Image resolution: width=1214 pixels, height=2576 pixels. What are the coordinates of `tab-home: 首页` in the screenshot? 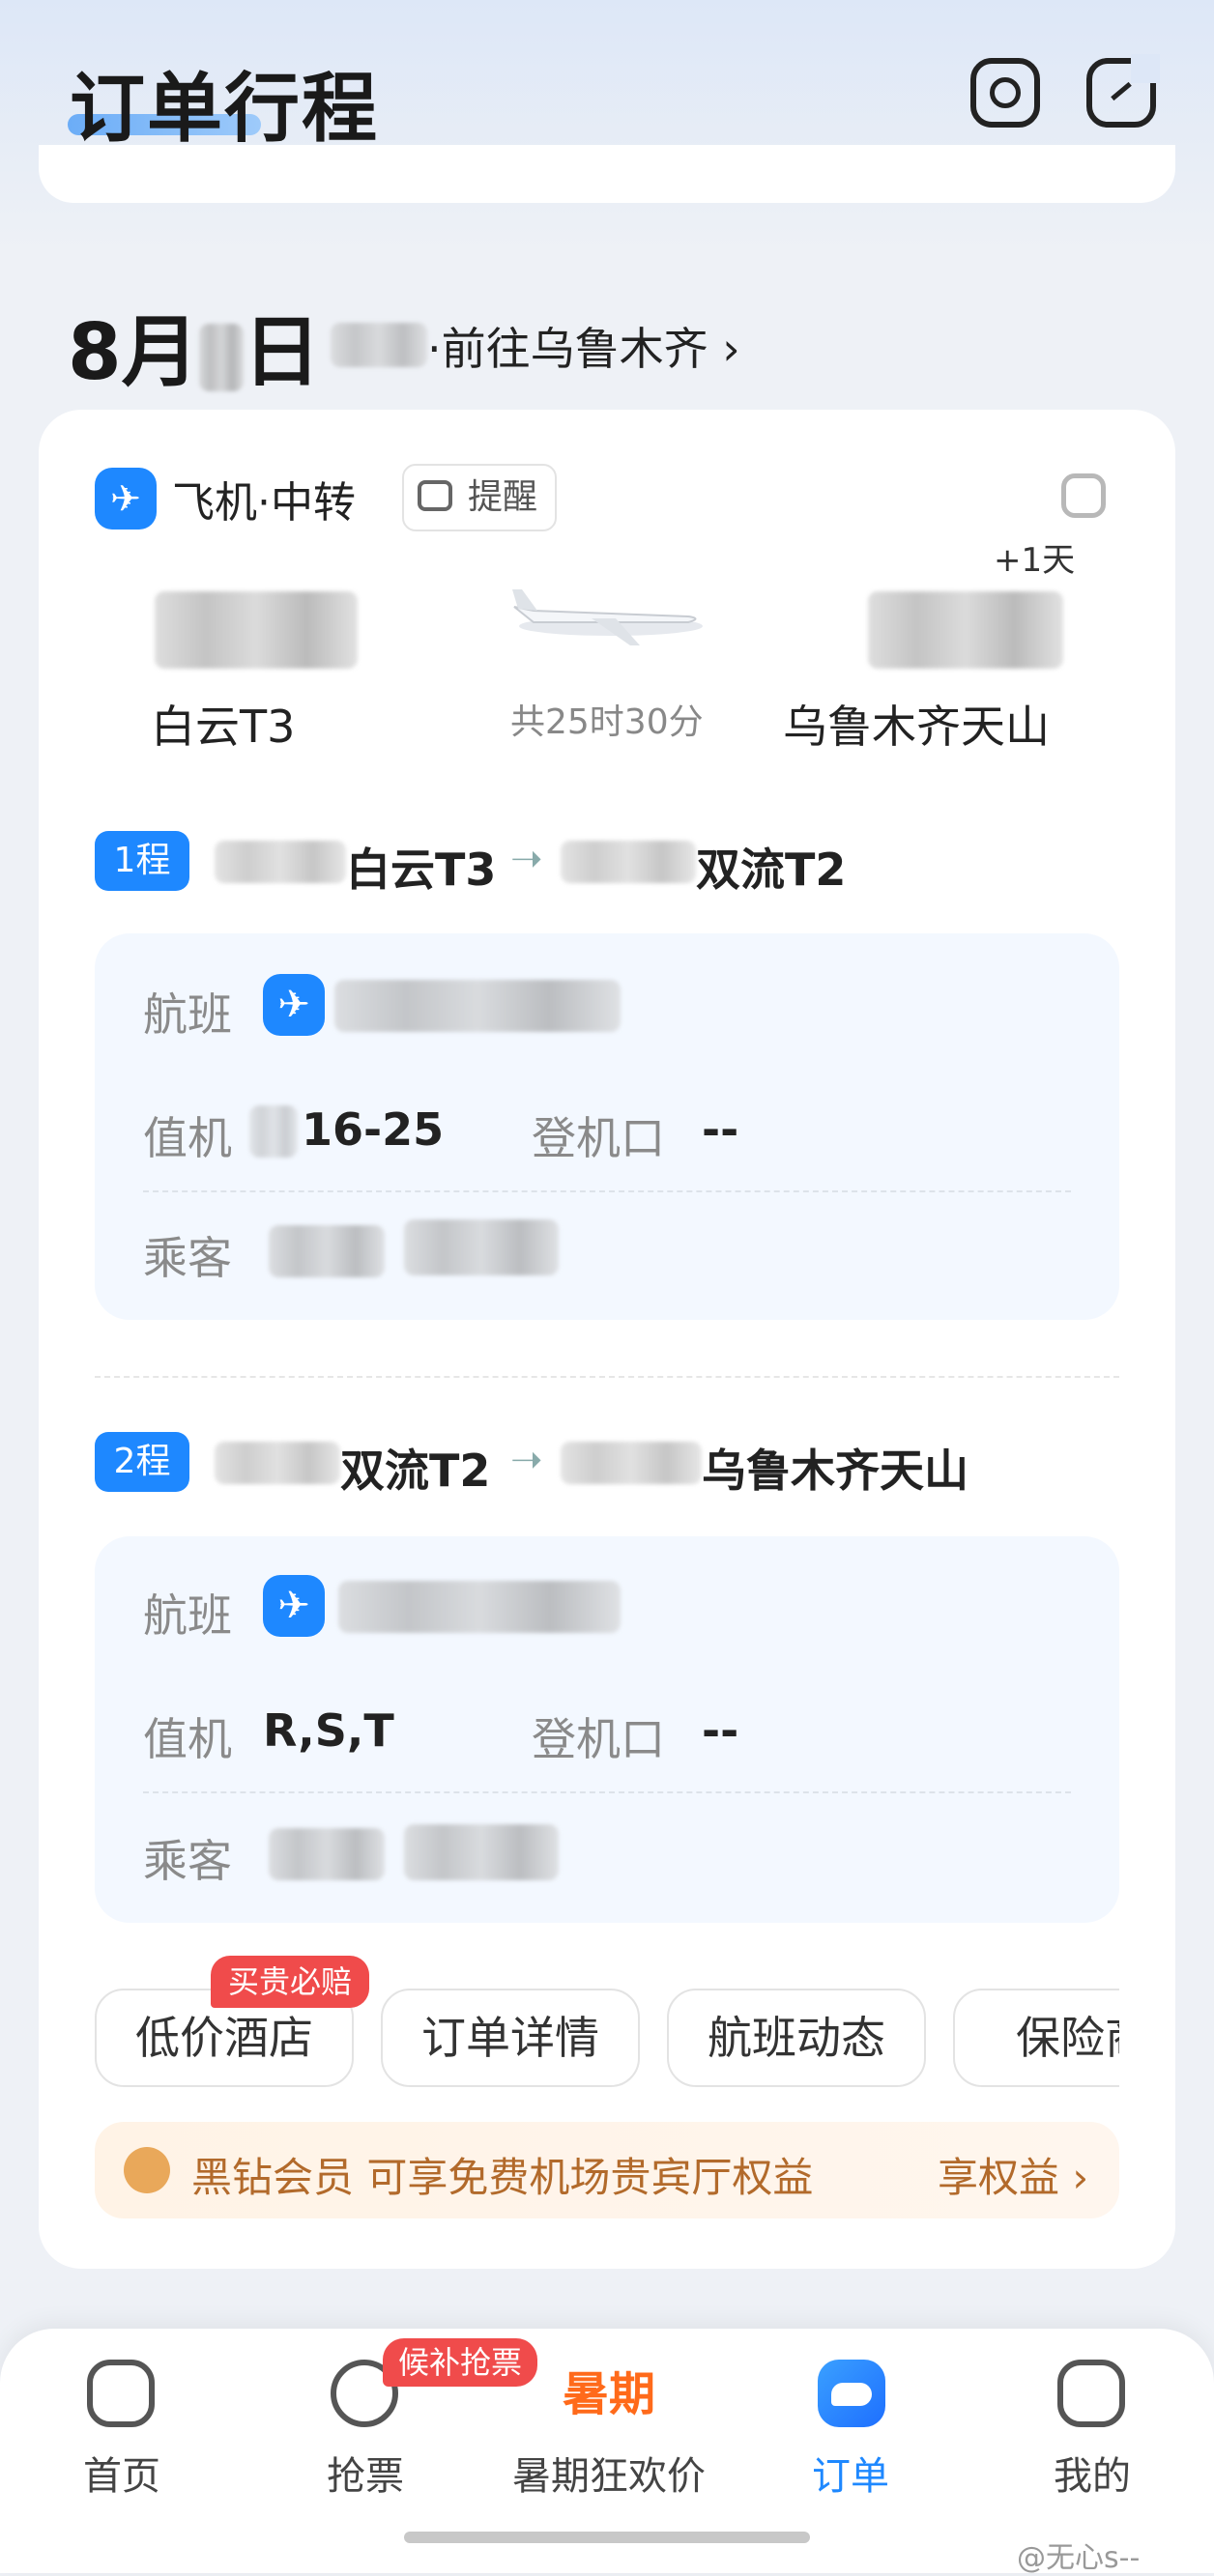 It's located at (121, 2473).